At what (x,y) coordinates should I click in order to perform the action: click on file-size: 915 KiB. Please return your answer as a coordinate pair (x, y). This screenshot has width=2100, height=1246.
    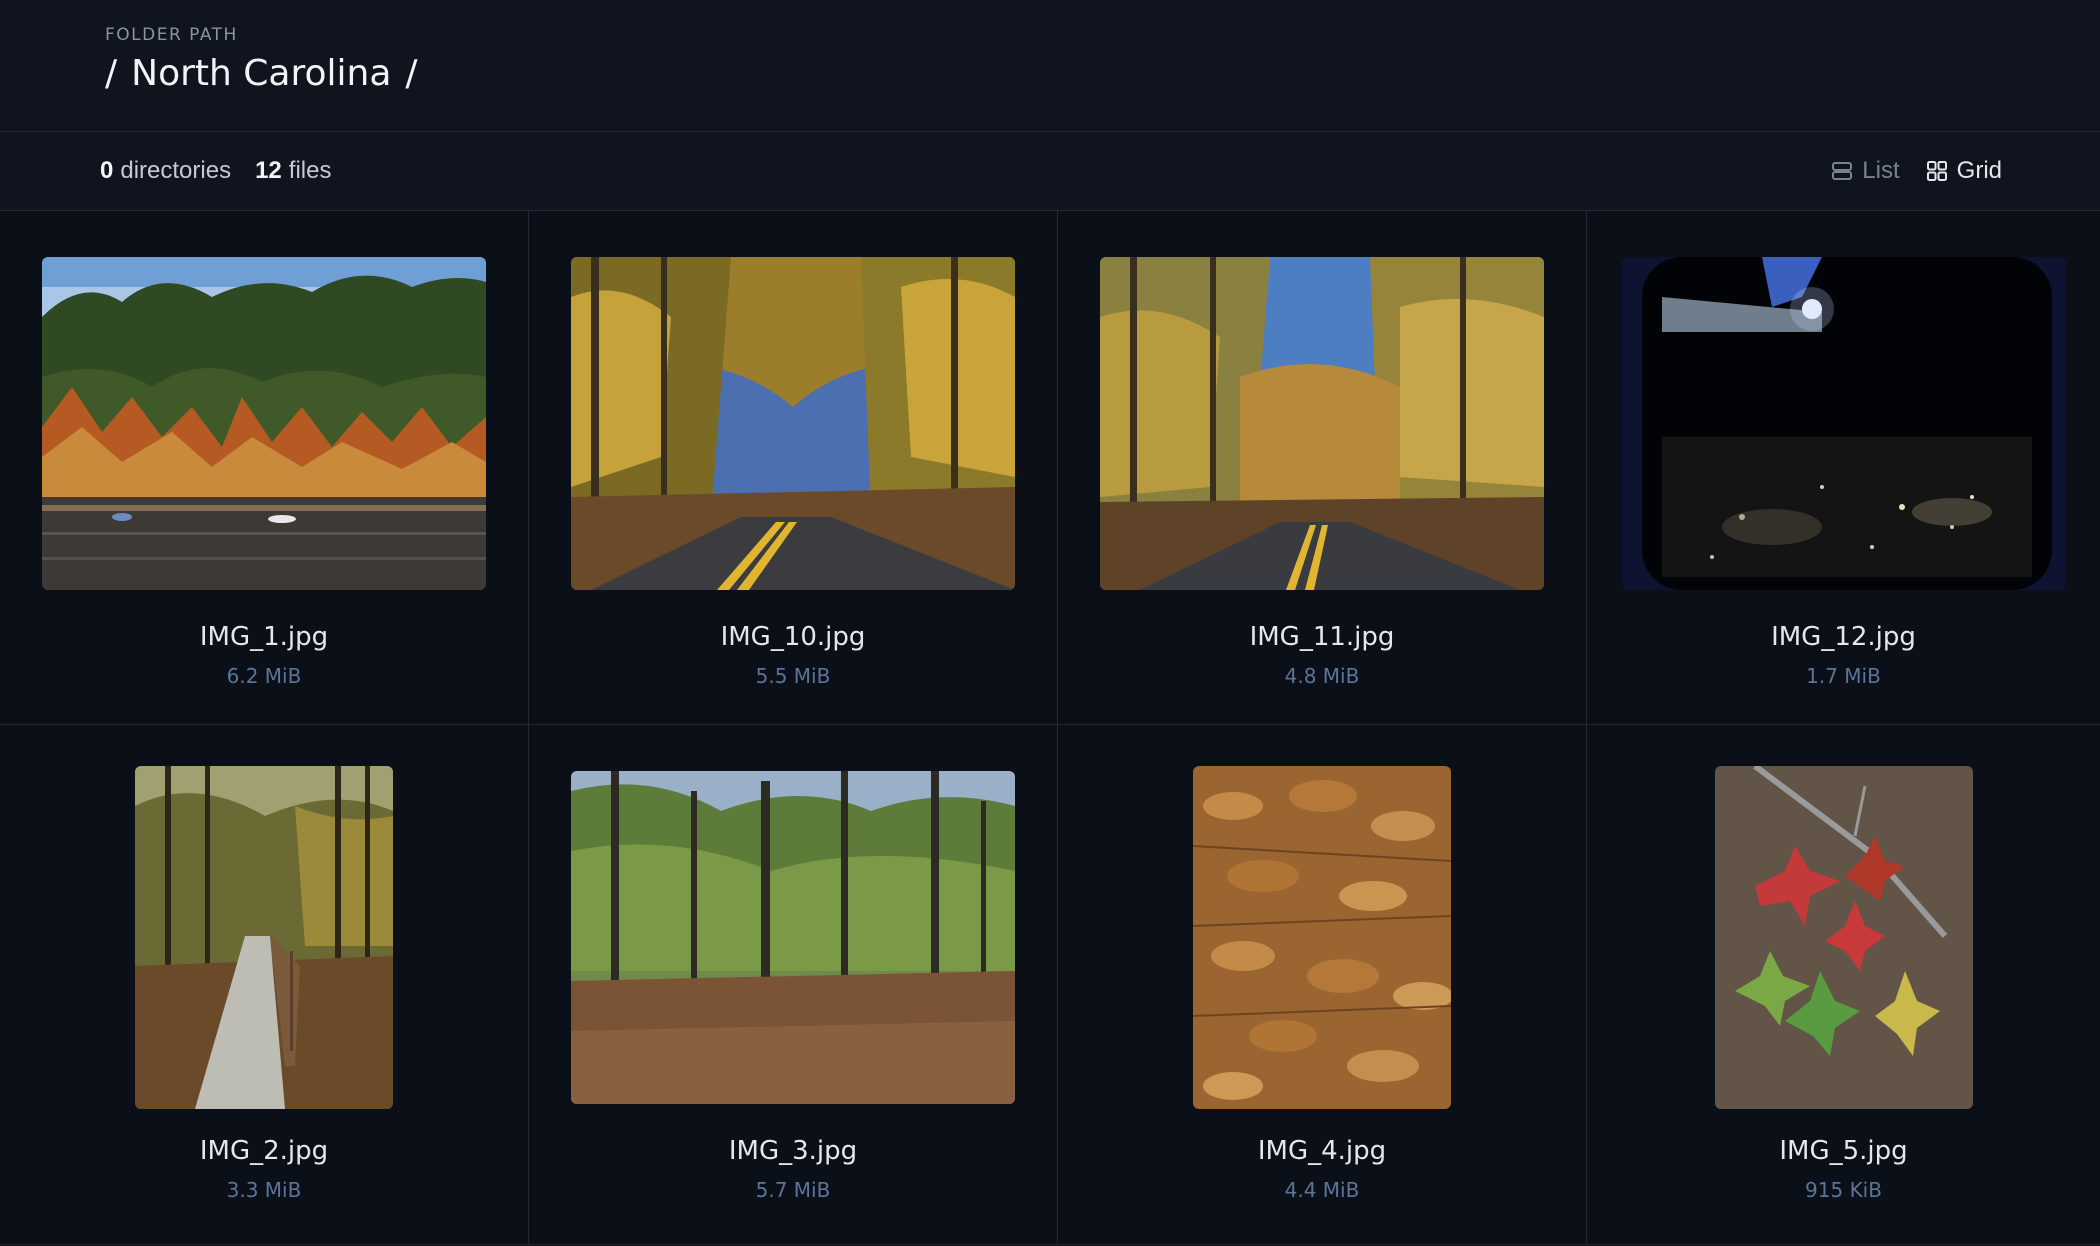
    Looking at the image, I should click on (1843, 1190).